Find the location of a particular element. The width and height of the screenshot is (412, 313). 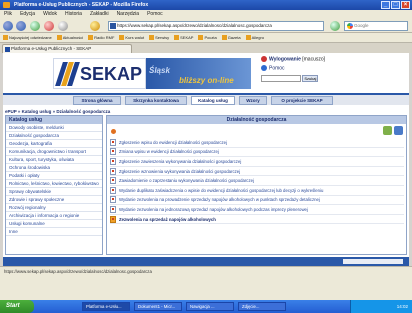

go-icon is located at coordinates (335, 26).